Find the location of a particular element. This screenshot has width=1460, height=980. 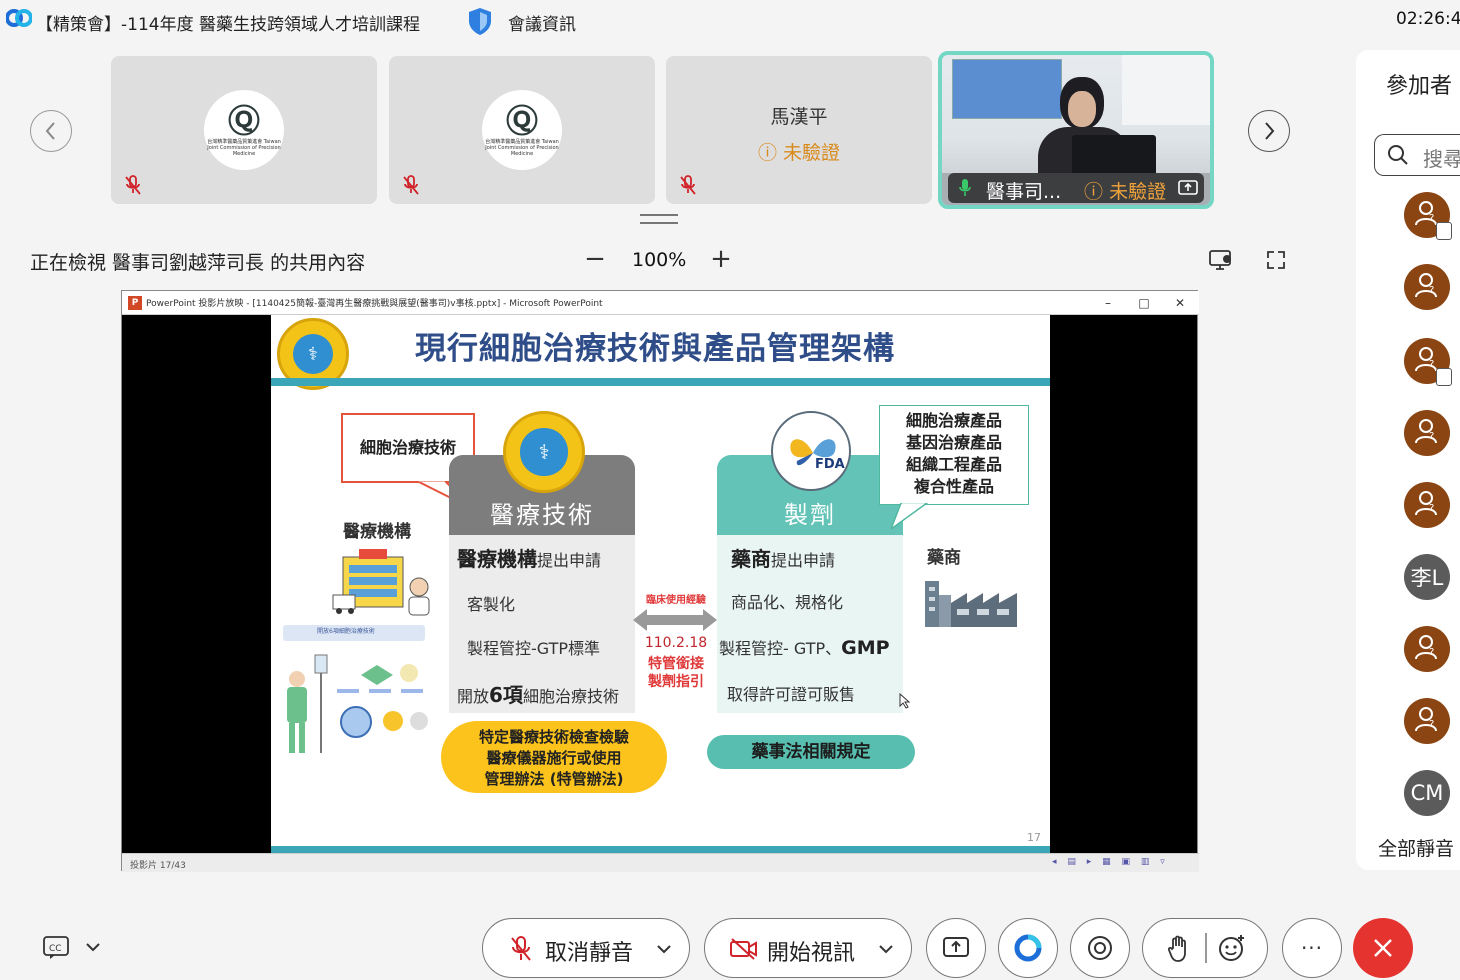

sharing-status-label: 正在檢視 醫事司劉越萍司長 的共用內容 is located at coordinates (198, 263).